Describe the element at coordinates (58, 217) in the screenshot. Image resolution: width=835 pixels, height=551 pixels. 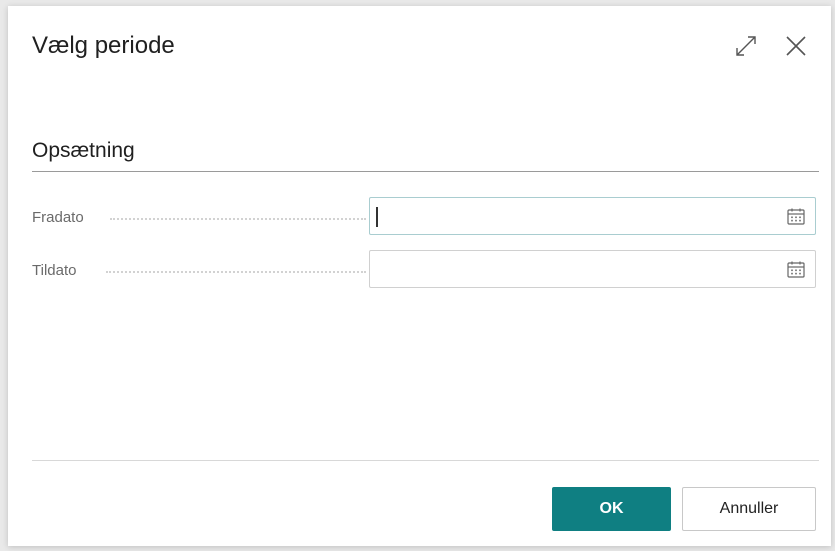
I see `field-label-fradato: Fradato` at that location.